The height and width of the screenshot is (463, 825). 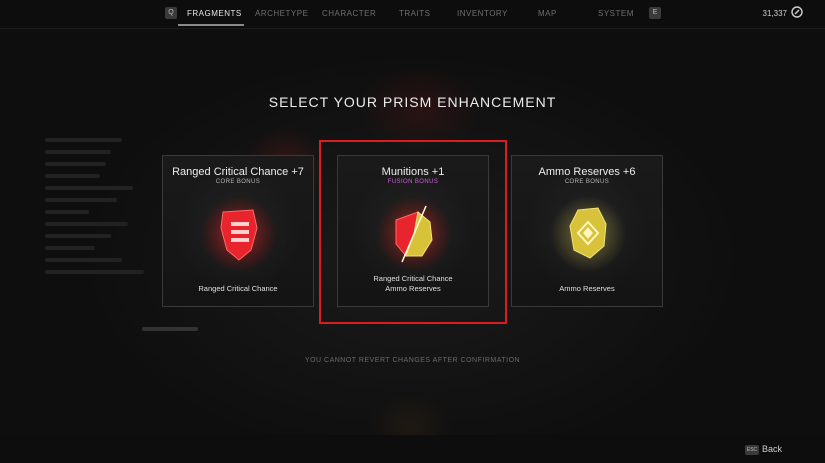 What do you see at coordinates (100, 206) in the screenshot?
I see `background-fragment-list` at bounding box center [100, 206].